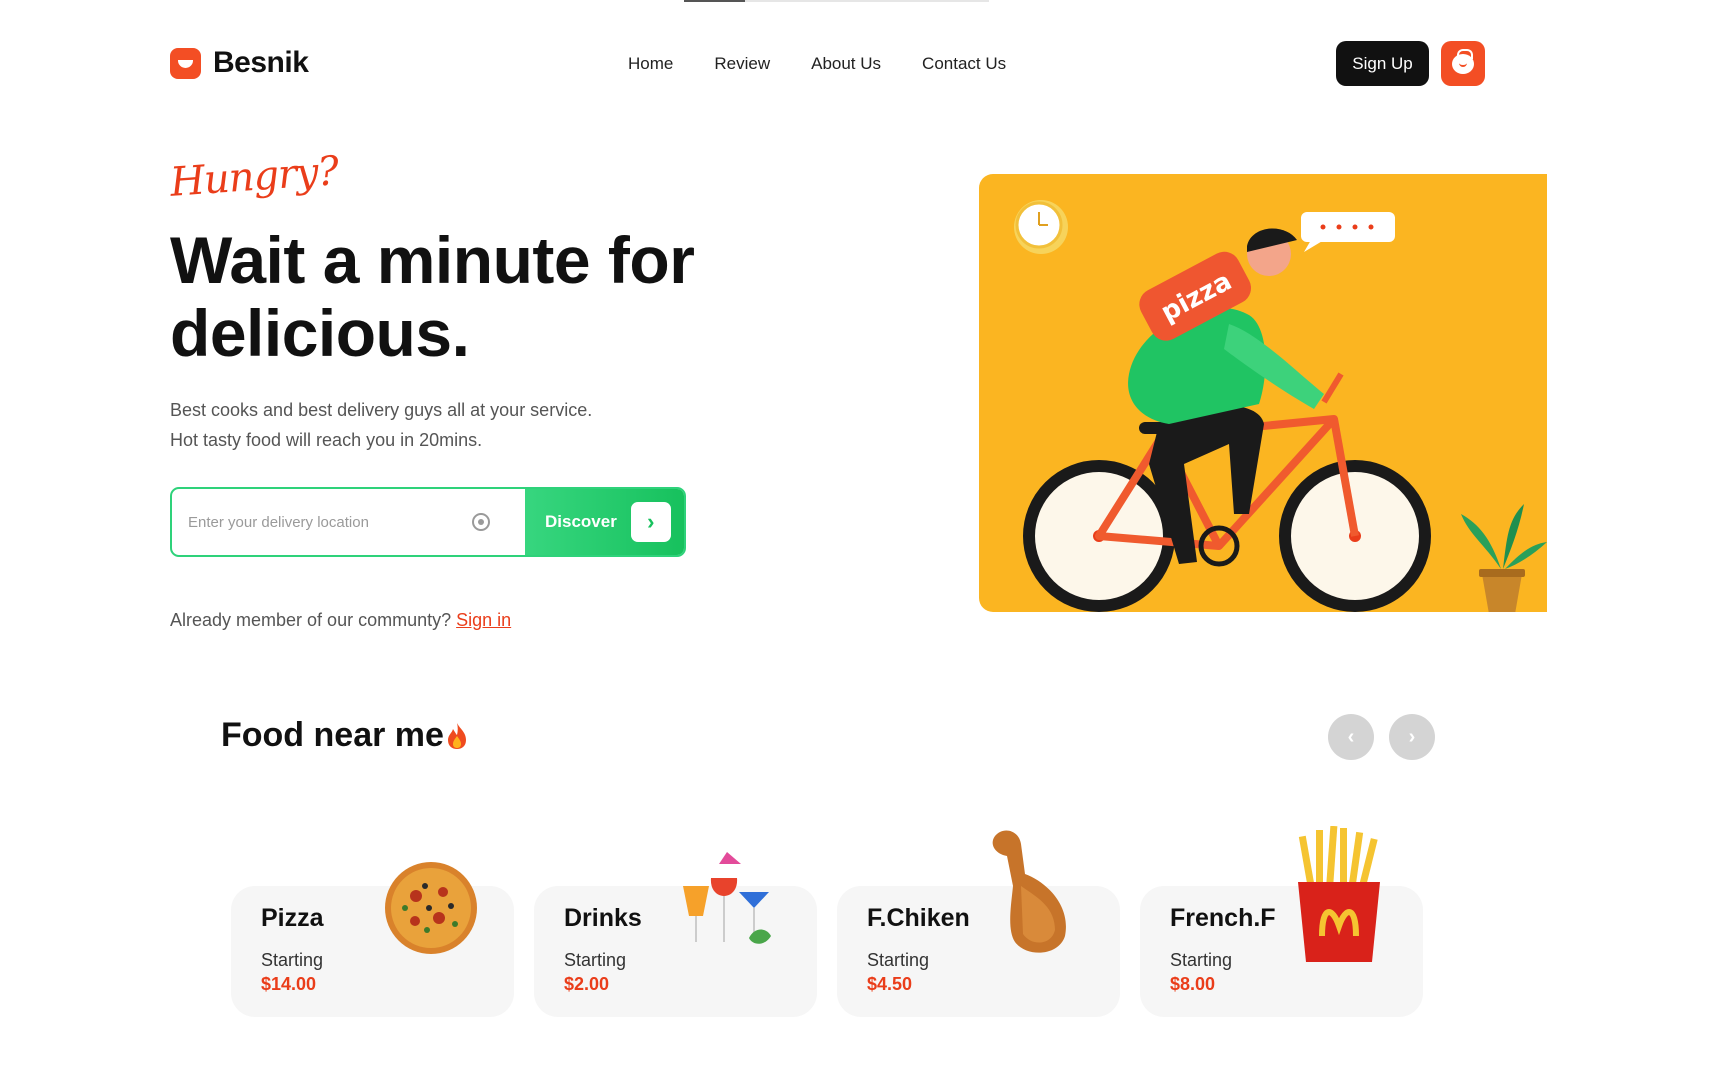 This screenshot has height=1080, width=1723. What do you see at coordinates (675, 934) in the screenshot?
I see `food-card-drinks: Drinks Starting $2.00` at bounding box center [675, 934].